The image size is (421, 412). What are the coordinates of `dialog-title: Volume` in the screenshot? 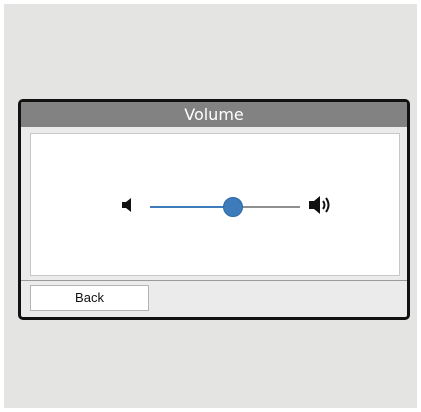 It's located at (214, 114).